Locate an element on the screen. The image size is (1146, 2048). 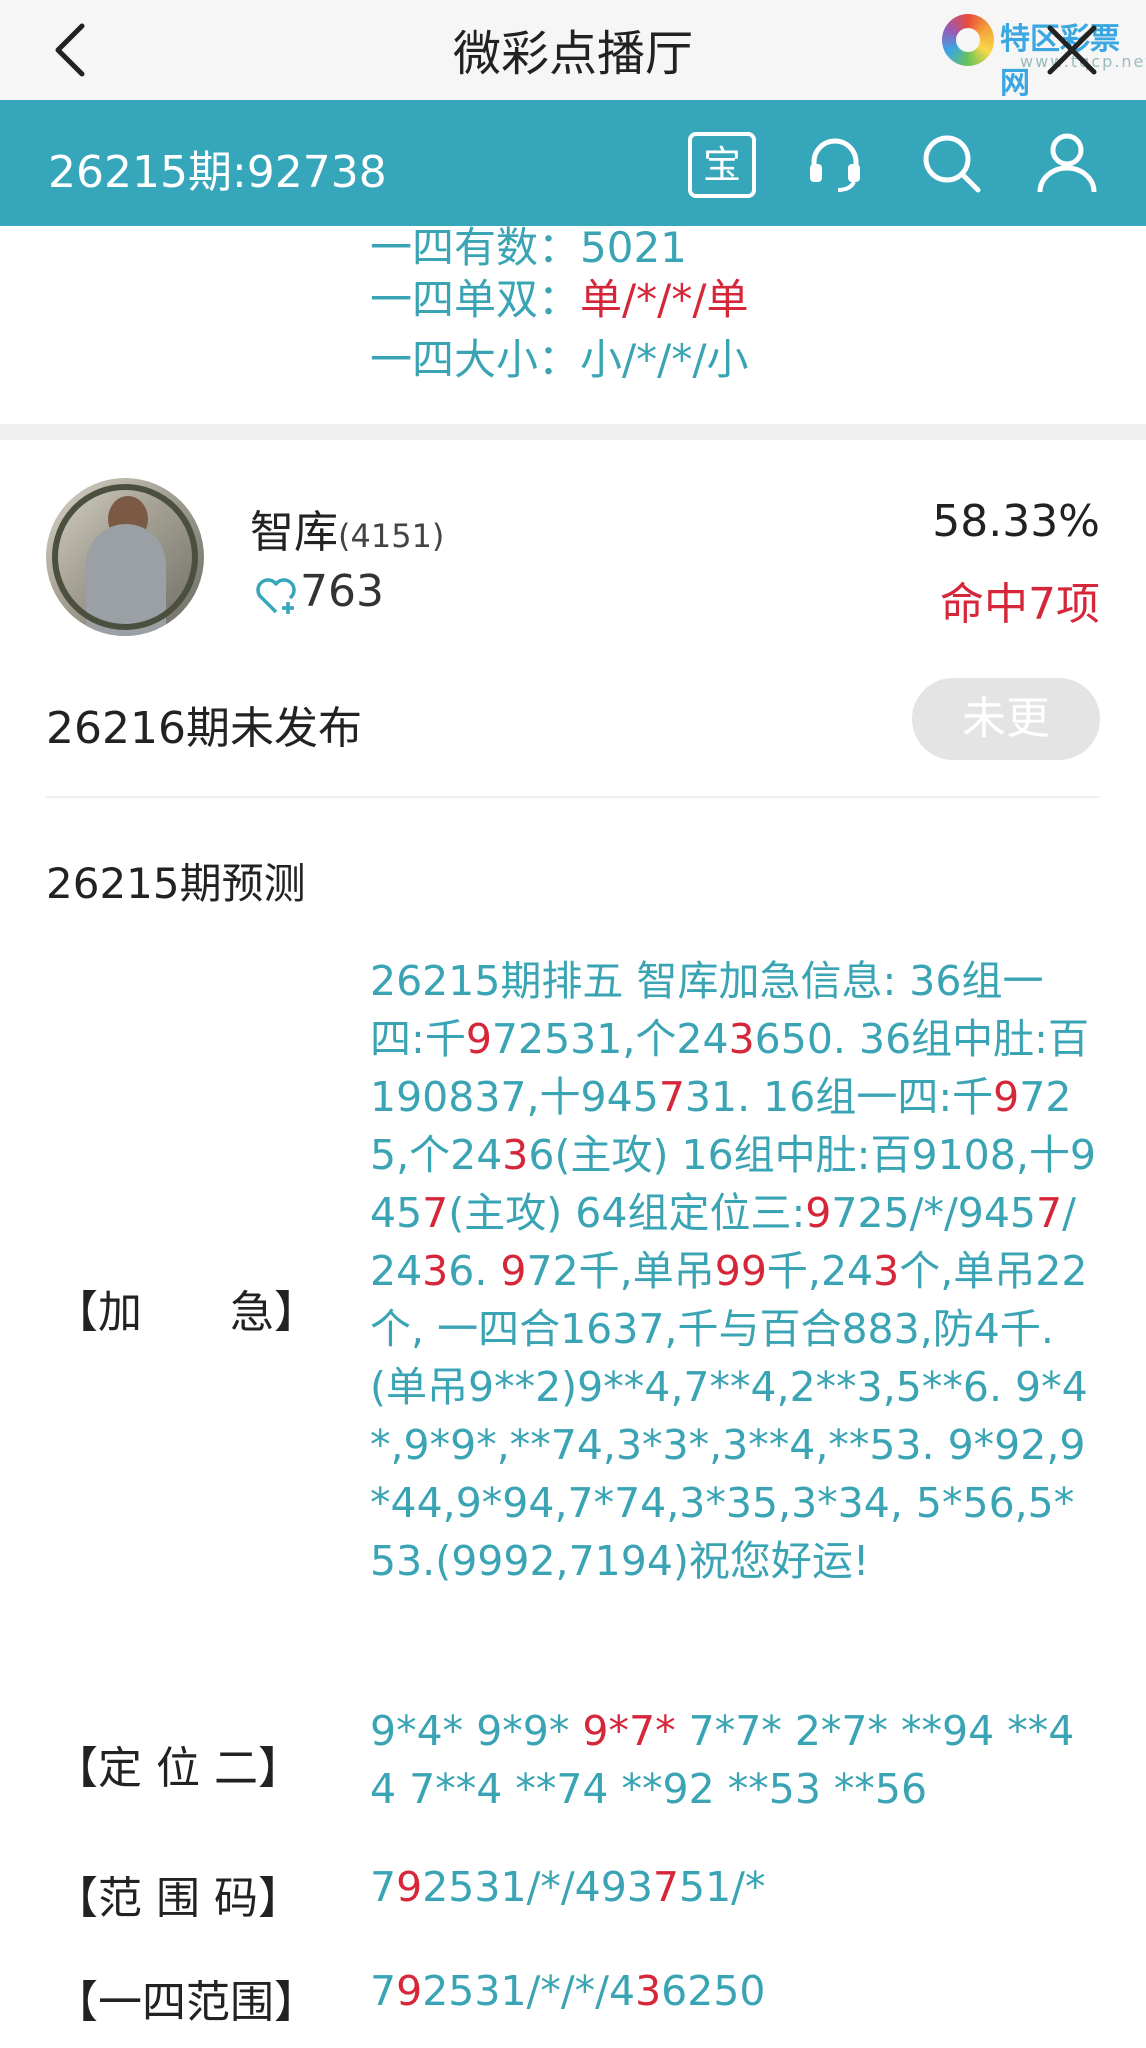
range-code-text: 792531/*/493751/* is located at coordinates (734, 1887).